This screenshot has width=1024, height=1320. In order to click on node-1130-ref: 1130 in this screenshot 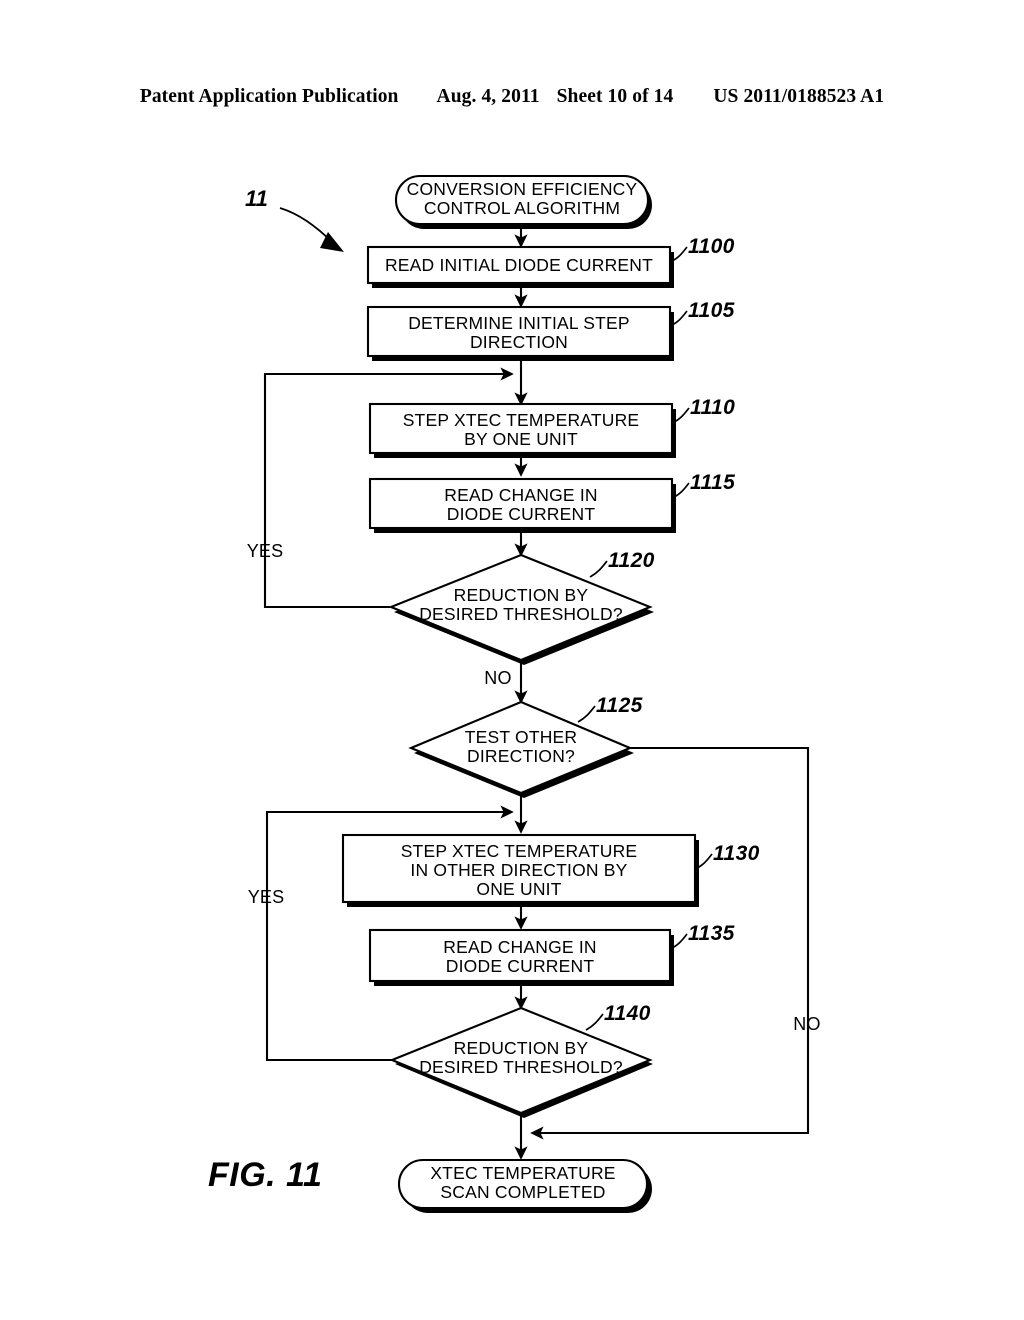, I will do `click(736, 853)`.